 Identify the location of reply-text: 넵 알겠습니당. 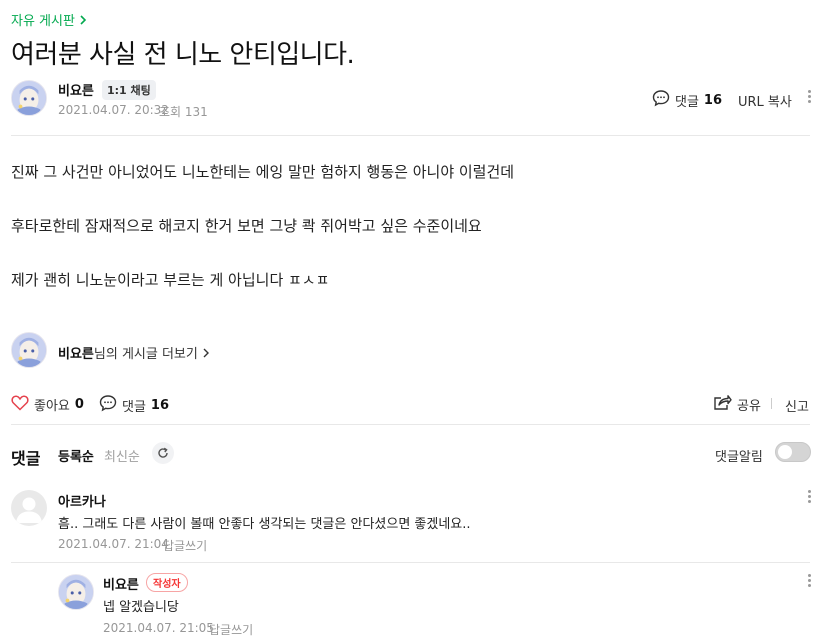
(141, 607).